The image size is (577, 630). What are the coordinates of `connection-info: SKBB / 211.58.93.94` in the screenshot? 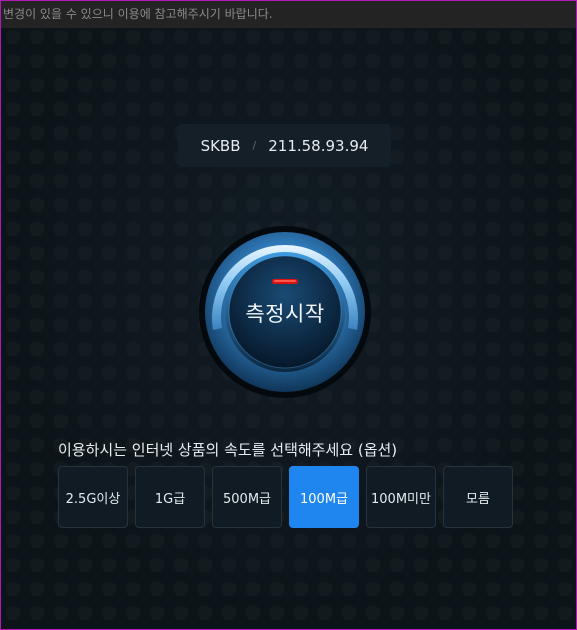 It's located at (284, 145).